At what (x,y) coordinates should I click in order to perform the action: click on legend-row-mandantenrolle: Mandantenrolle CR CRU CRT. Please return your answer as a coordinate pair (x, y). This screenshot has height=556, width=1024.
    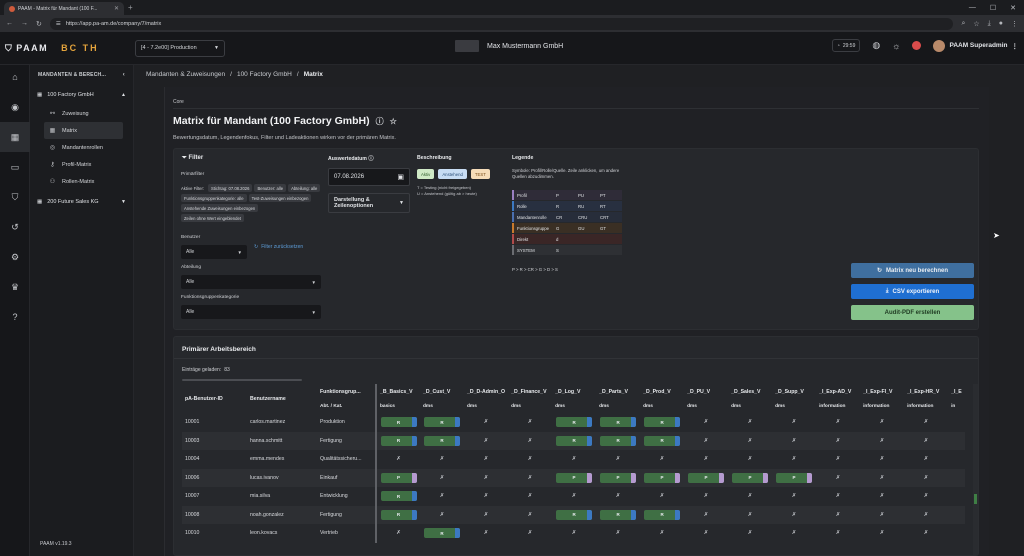
    Looking at the image, I should click on (567, 217).